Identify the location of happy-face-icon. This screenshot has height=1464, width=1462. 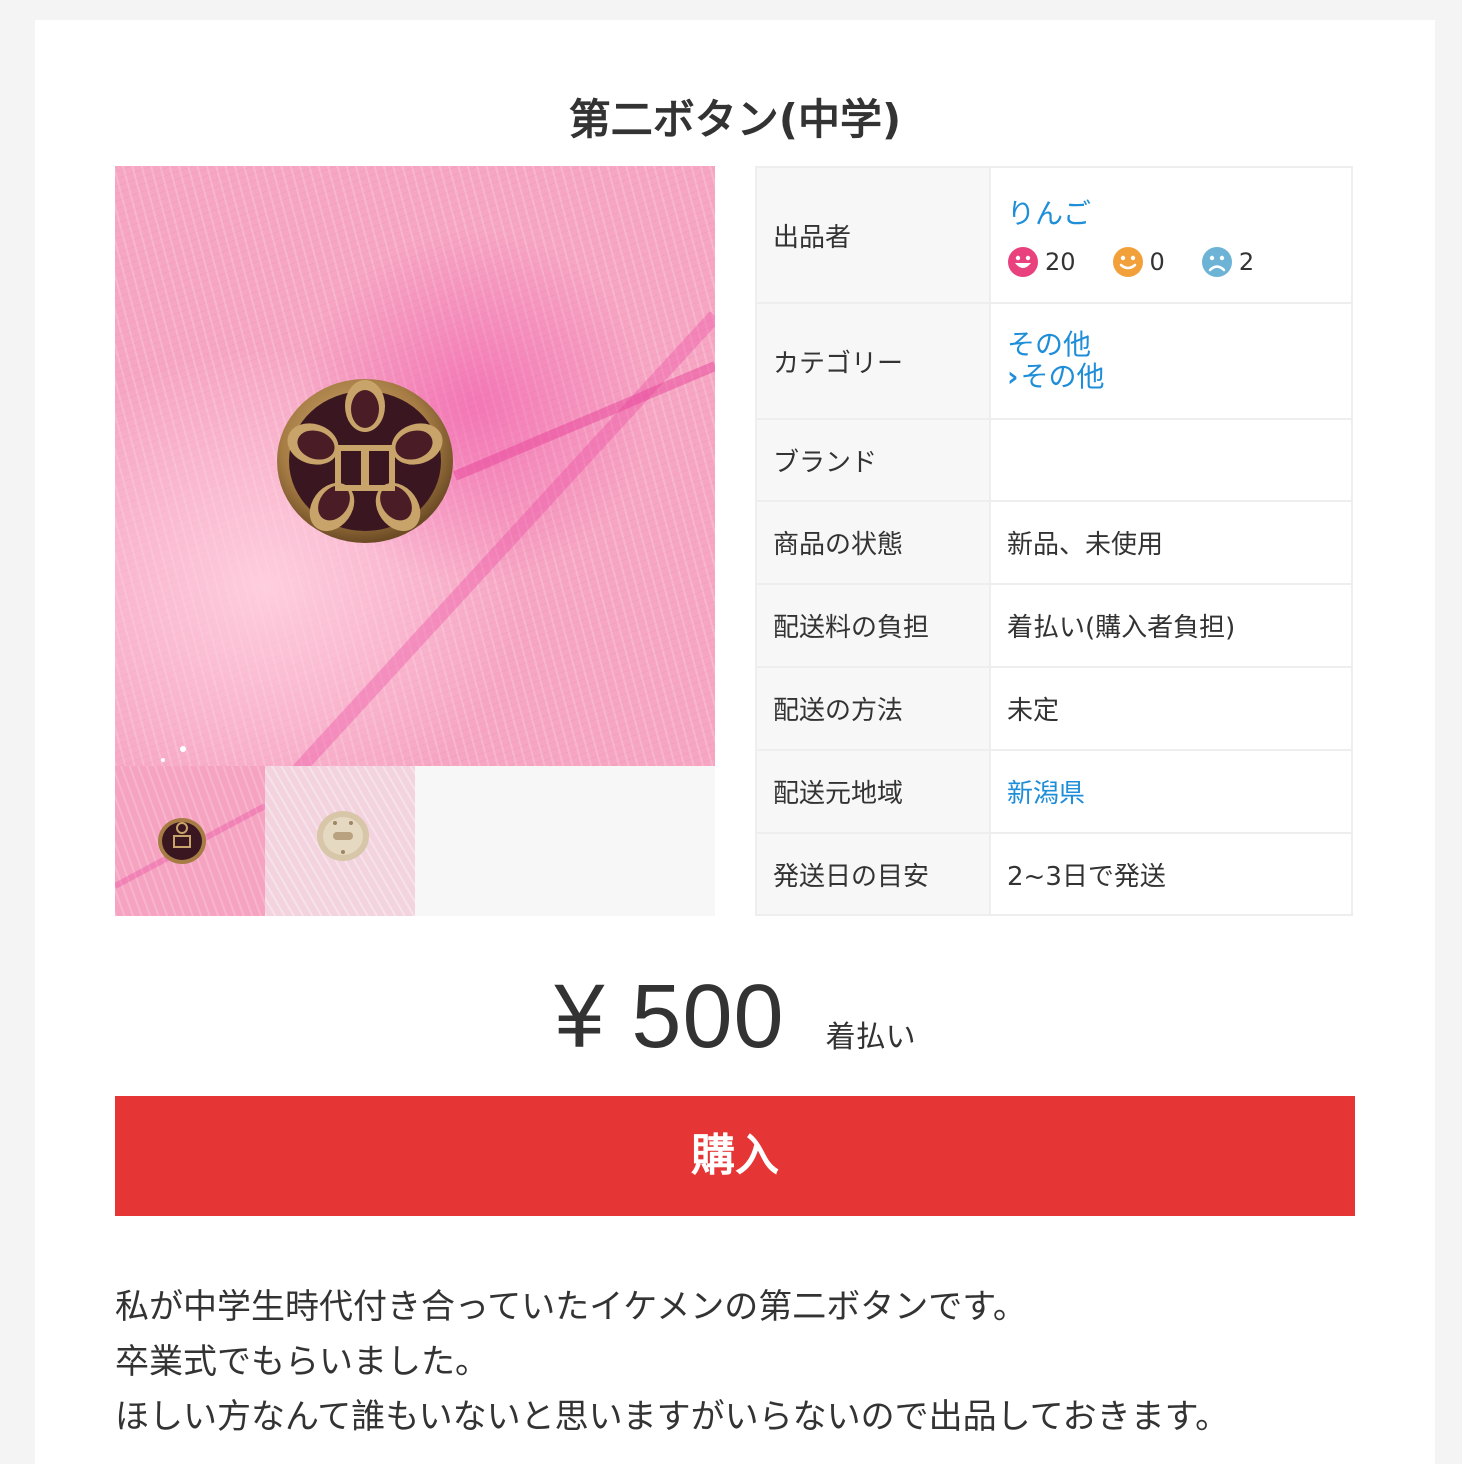
(1023, 262).